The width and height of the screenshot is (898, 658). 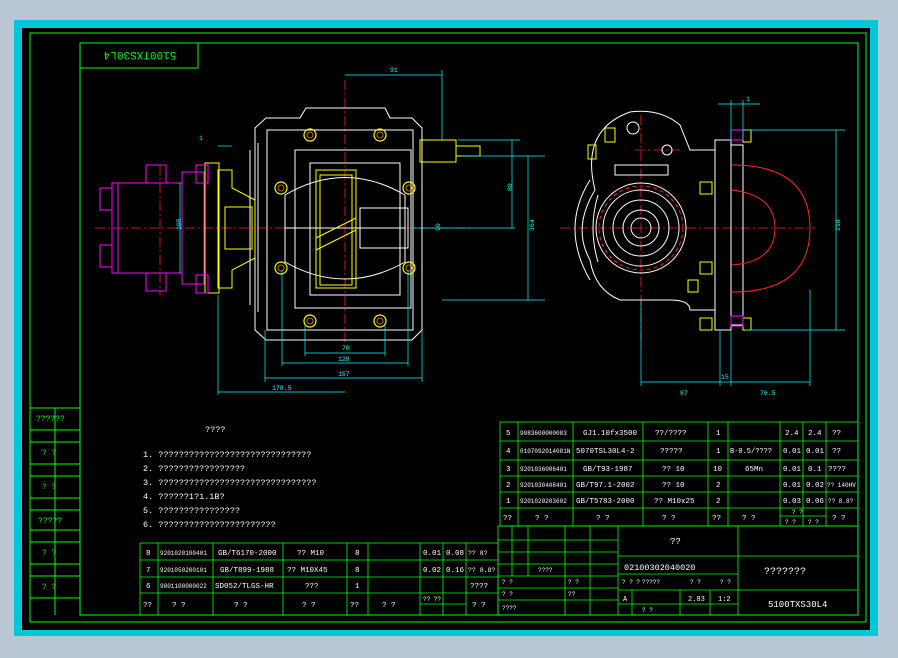 What do you see at coordinates (183, 570) in the screenshot?
I see `table-cell-text: 9201050200101` at bounding box center [183, 570].